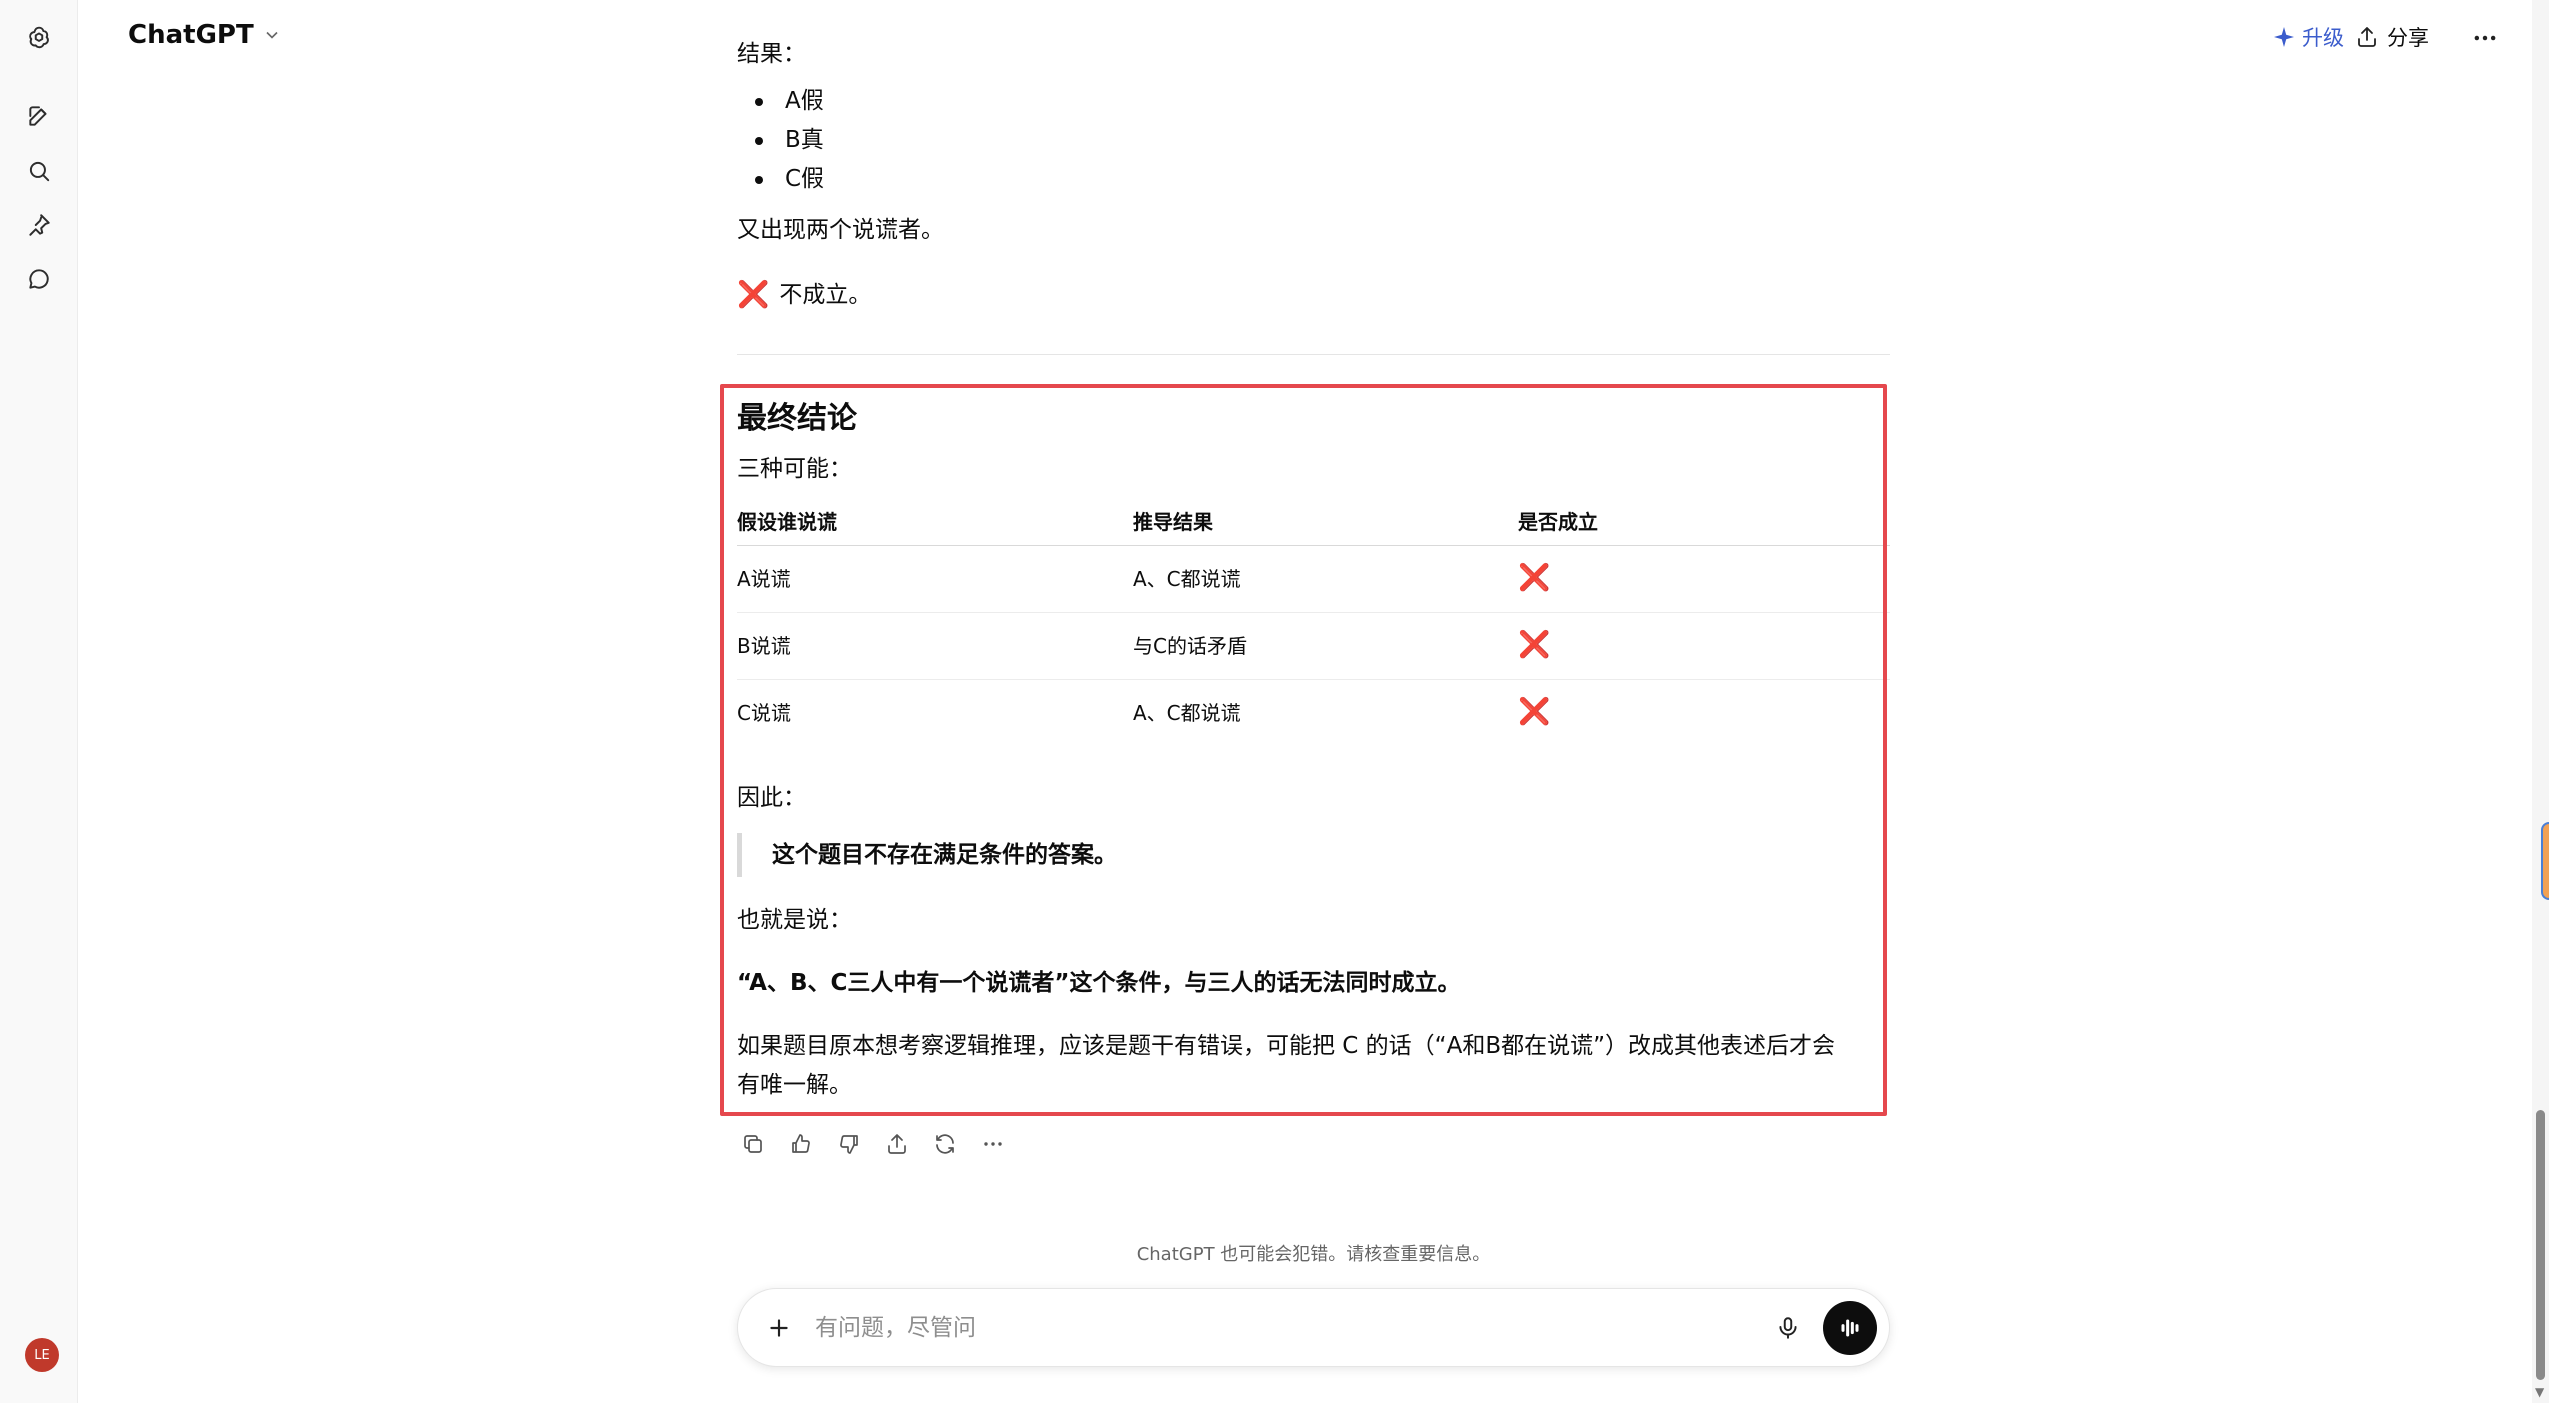  I want to click on list-item: C假, so click(780, 179).